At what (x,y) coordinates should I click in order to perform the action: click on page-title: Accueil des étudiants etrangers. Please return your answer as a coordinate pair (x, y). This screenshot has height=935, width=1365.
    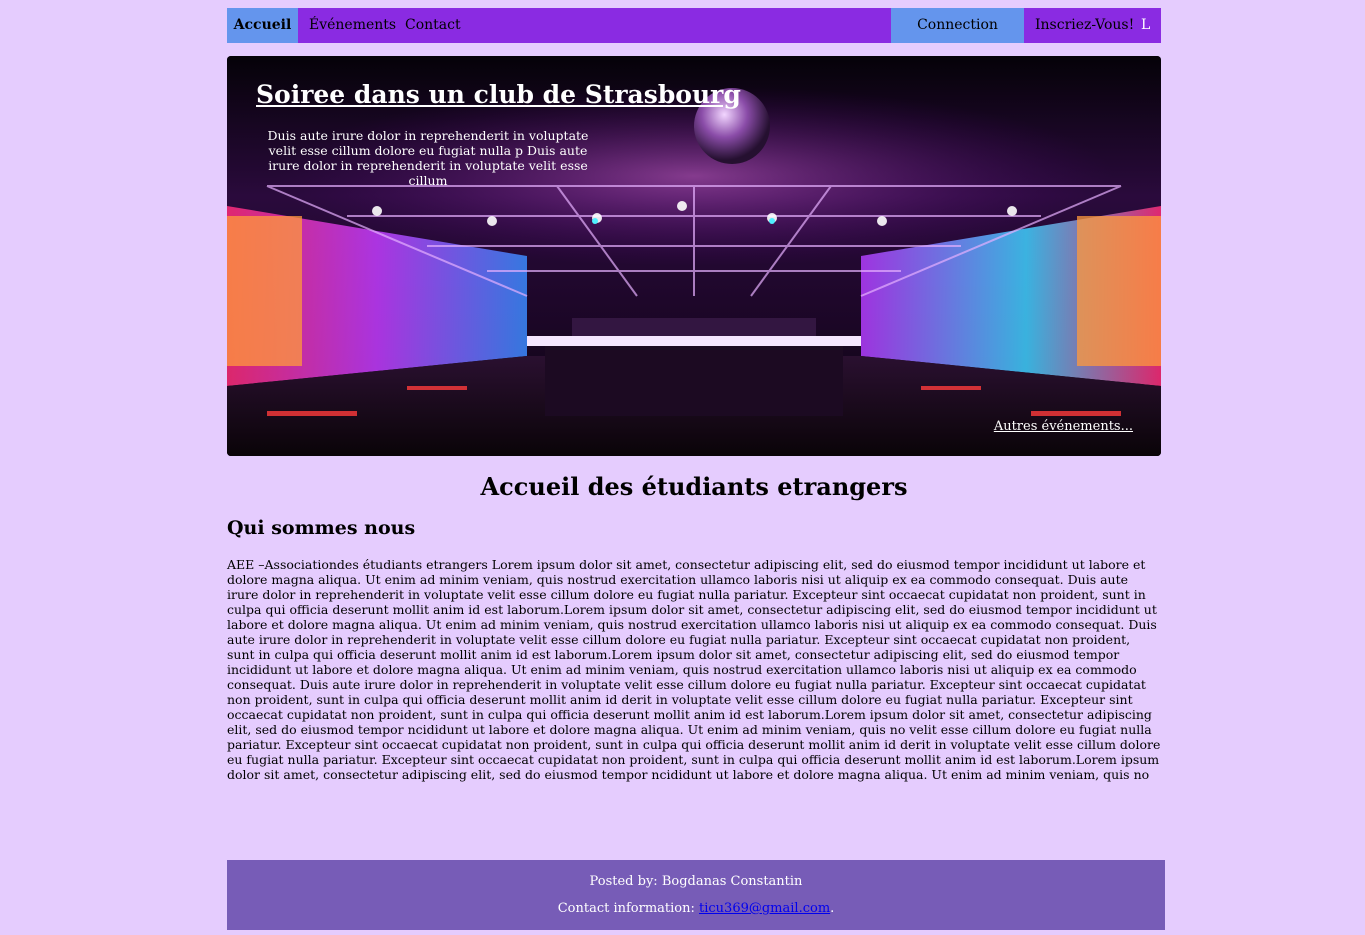
    Looking at the image, I should click on (694, 486).